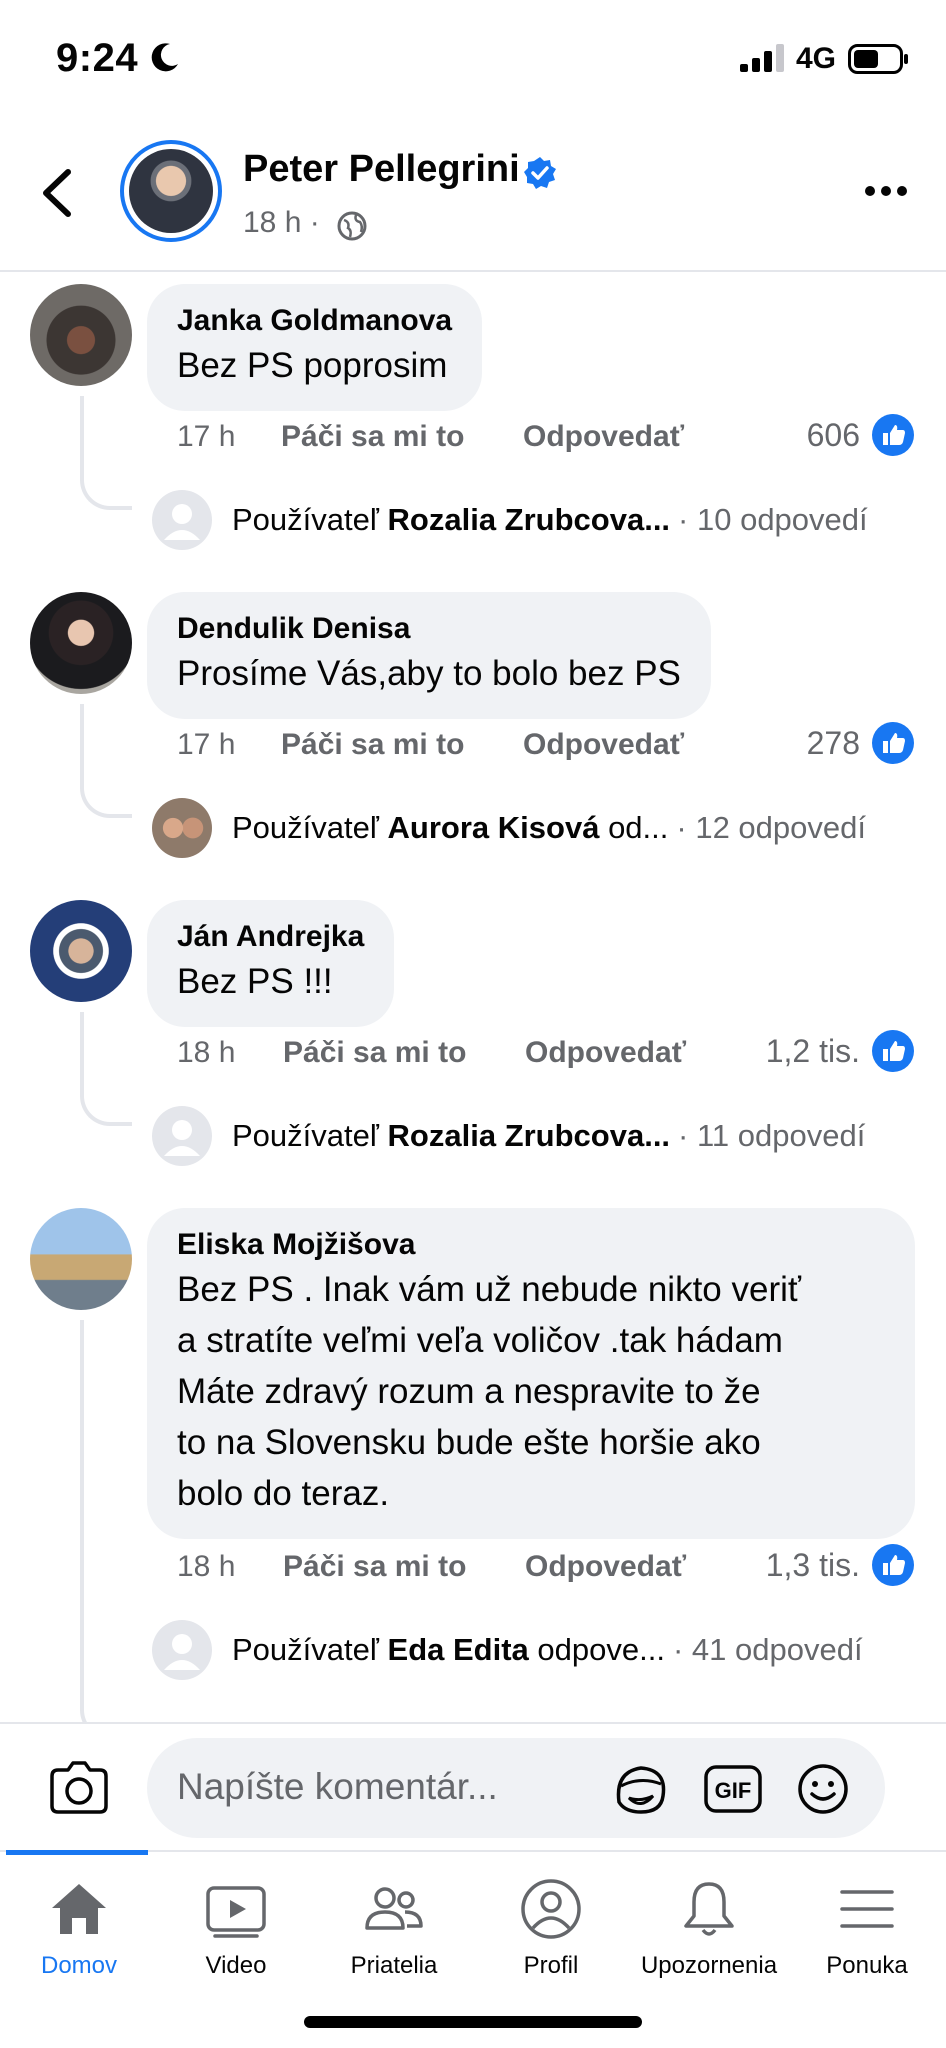 Image resolution: width=946 pixels, height=2048 pixels. I want to click on post-age: 18 h ·, so click(281, 222).